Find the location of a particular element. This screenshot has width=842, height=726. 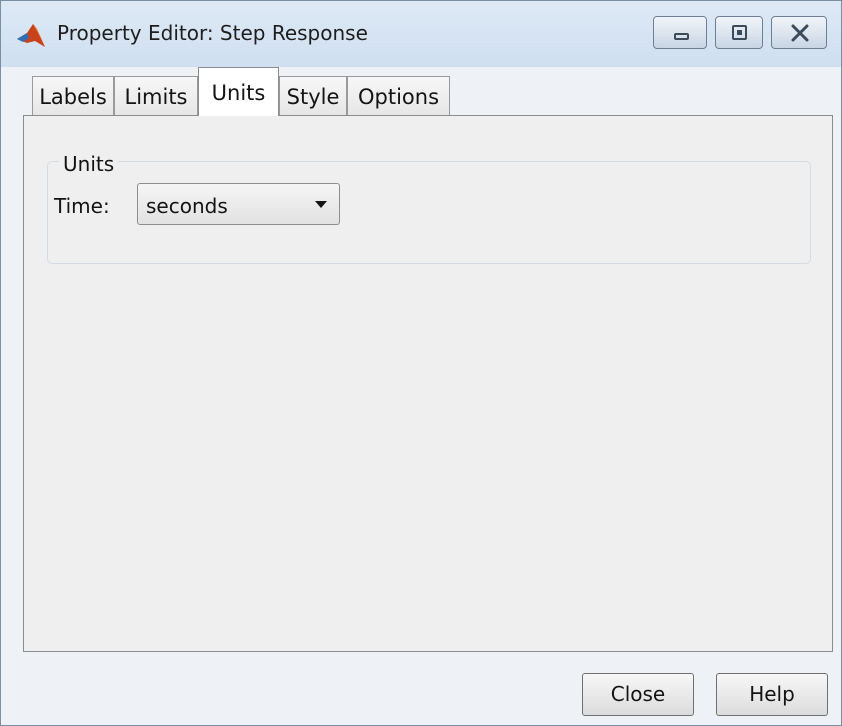

tab-style: Style is located at coordinates (313, 96).